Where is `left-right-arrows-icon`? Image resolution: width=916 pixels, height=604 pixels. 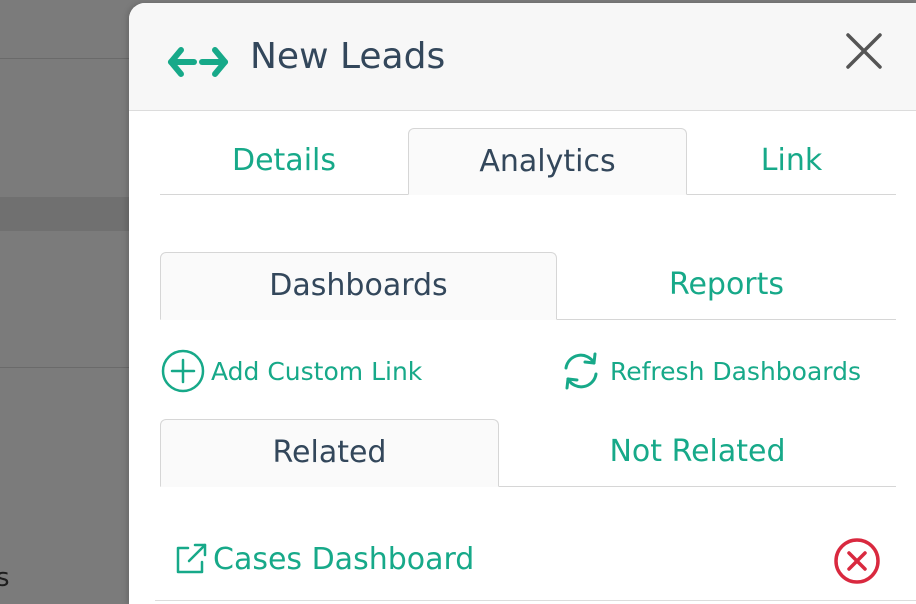 left-right-arrows-icon is located at coordinates (198, 62).